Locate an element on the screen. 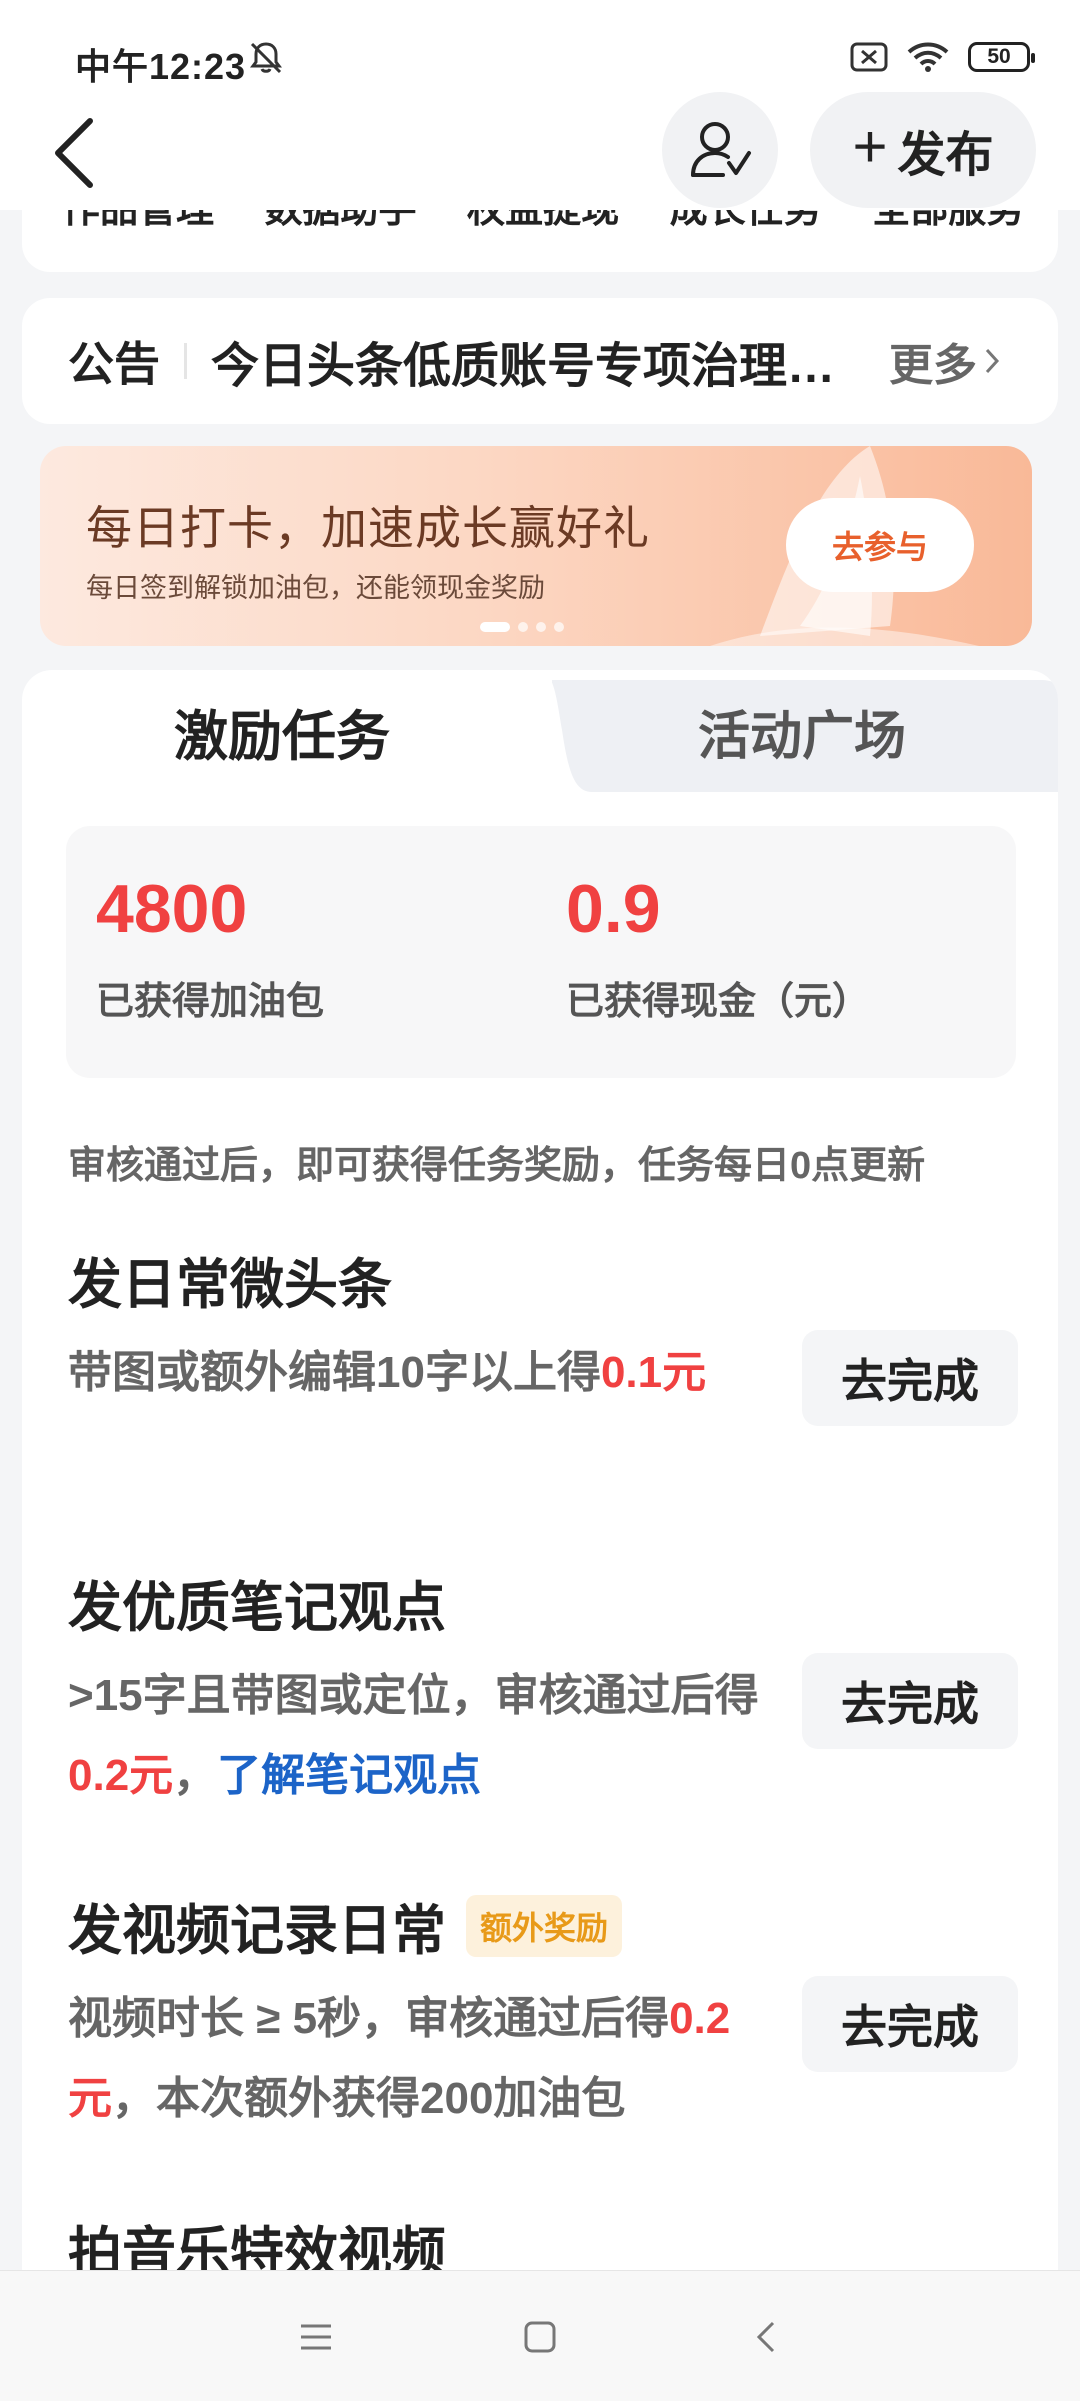 The image size is (1080, 2401). task-desc-text: >15字且带图或定位，审核通过后得 is located at coordinates (413, 1695).